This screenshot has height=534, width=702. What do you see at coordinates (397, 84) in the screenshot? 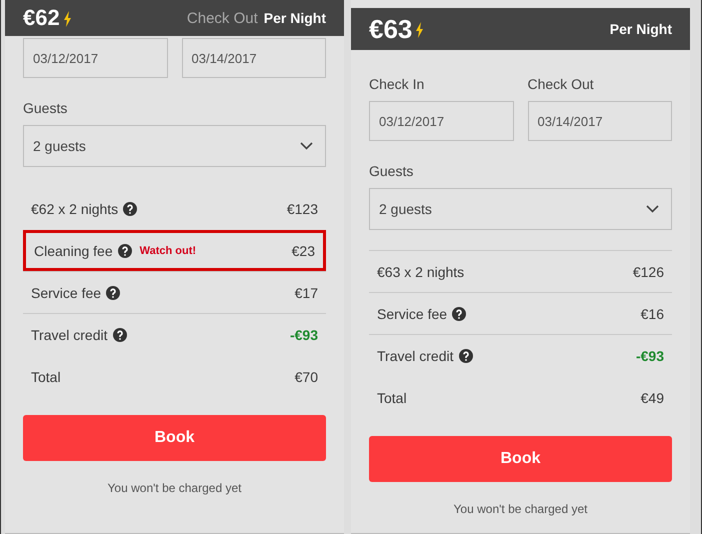
I see `field-label: Check In` at bounding box center [397, 84].